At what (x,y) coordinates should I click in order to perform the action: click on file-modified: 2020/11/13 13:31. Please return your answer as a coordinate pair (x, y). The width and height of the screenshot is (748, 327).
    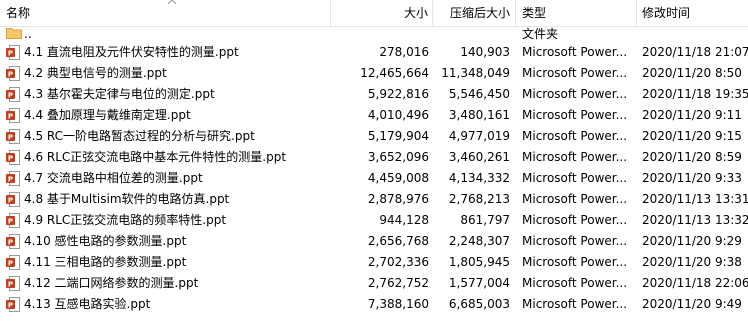
    Looking at the image, I should click on (695, 199).